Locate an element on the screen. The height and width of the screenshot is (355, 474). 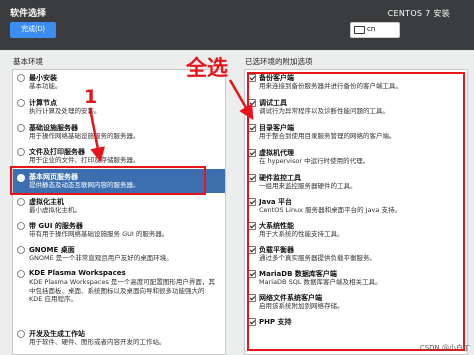
product-title: CENTOS 7 安装 is located at coordinates (418, 13).